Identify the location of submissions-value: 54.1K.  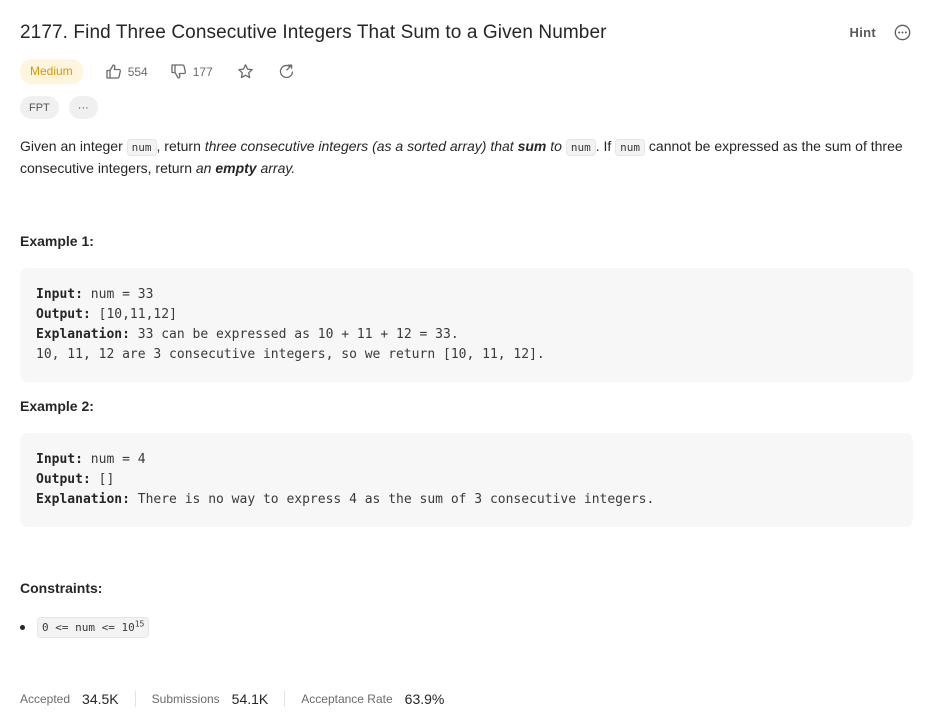
(250, 699).